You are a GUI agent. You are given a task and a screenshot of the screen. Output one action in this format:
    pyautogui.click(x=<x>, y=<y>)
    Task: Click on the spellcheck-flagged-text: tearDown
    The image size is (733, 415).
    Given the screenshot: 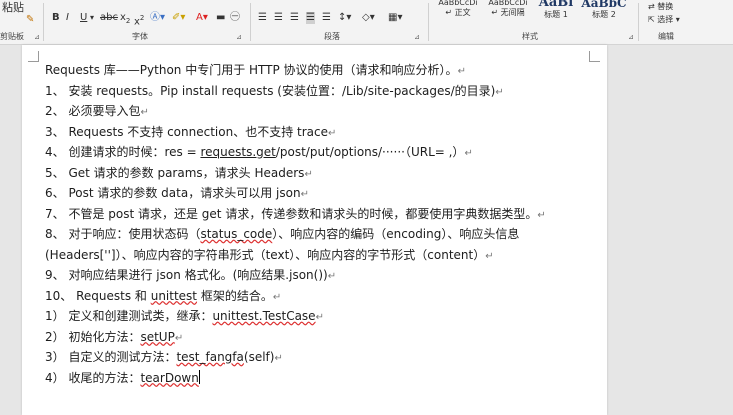 What is the action you would take?
    pyautogui.click(x=169, y=377)
    